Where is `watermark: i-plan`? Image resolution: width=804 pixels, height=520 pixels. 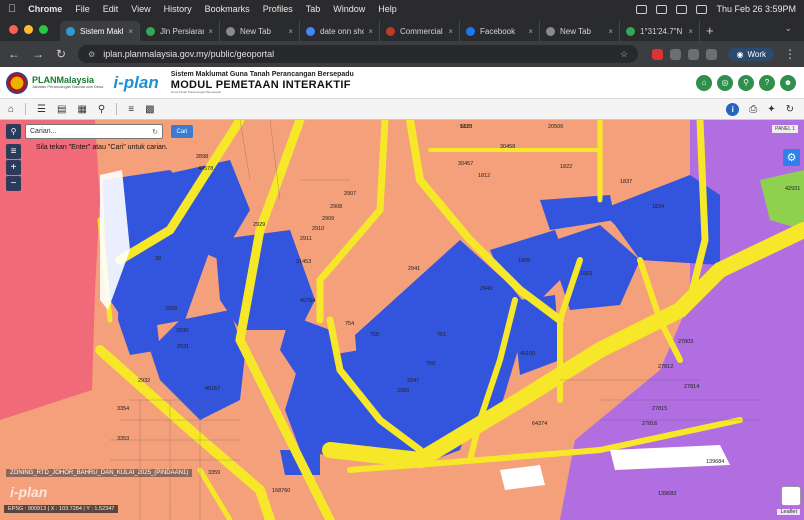 watermark: i-plan is located at coordinates (29, 492).